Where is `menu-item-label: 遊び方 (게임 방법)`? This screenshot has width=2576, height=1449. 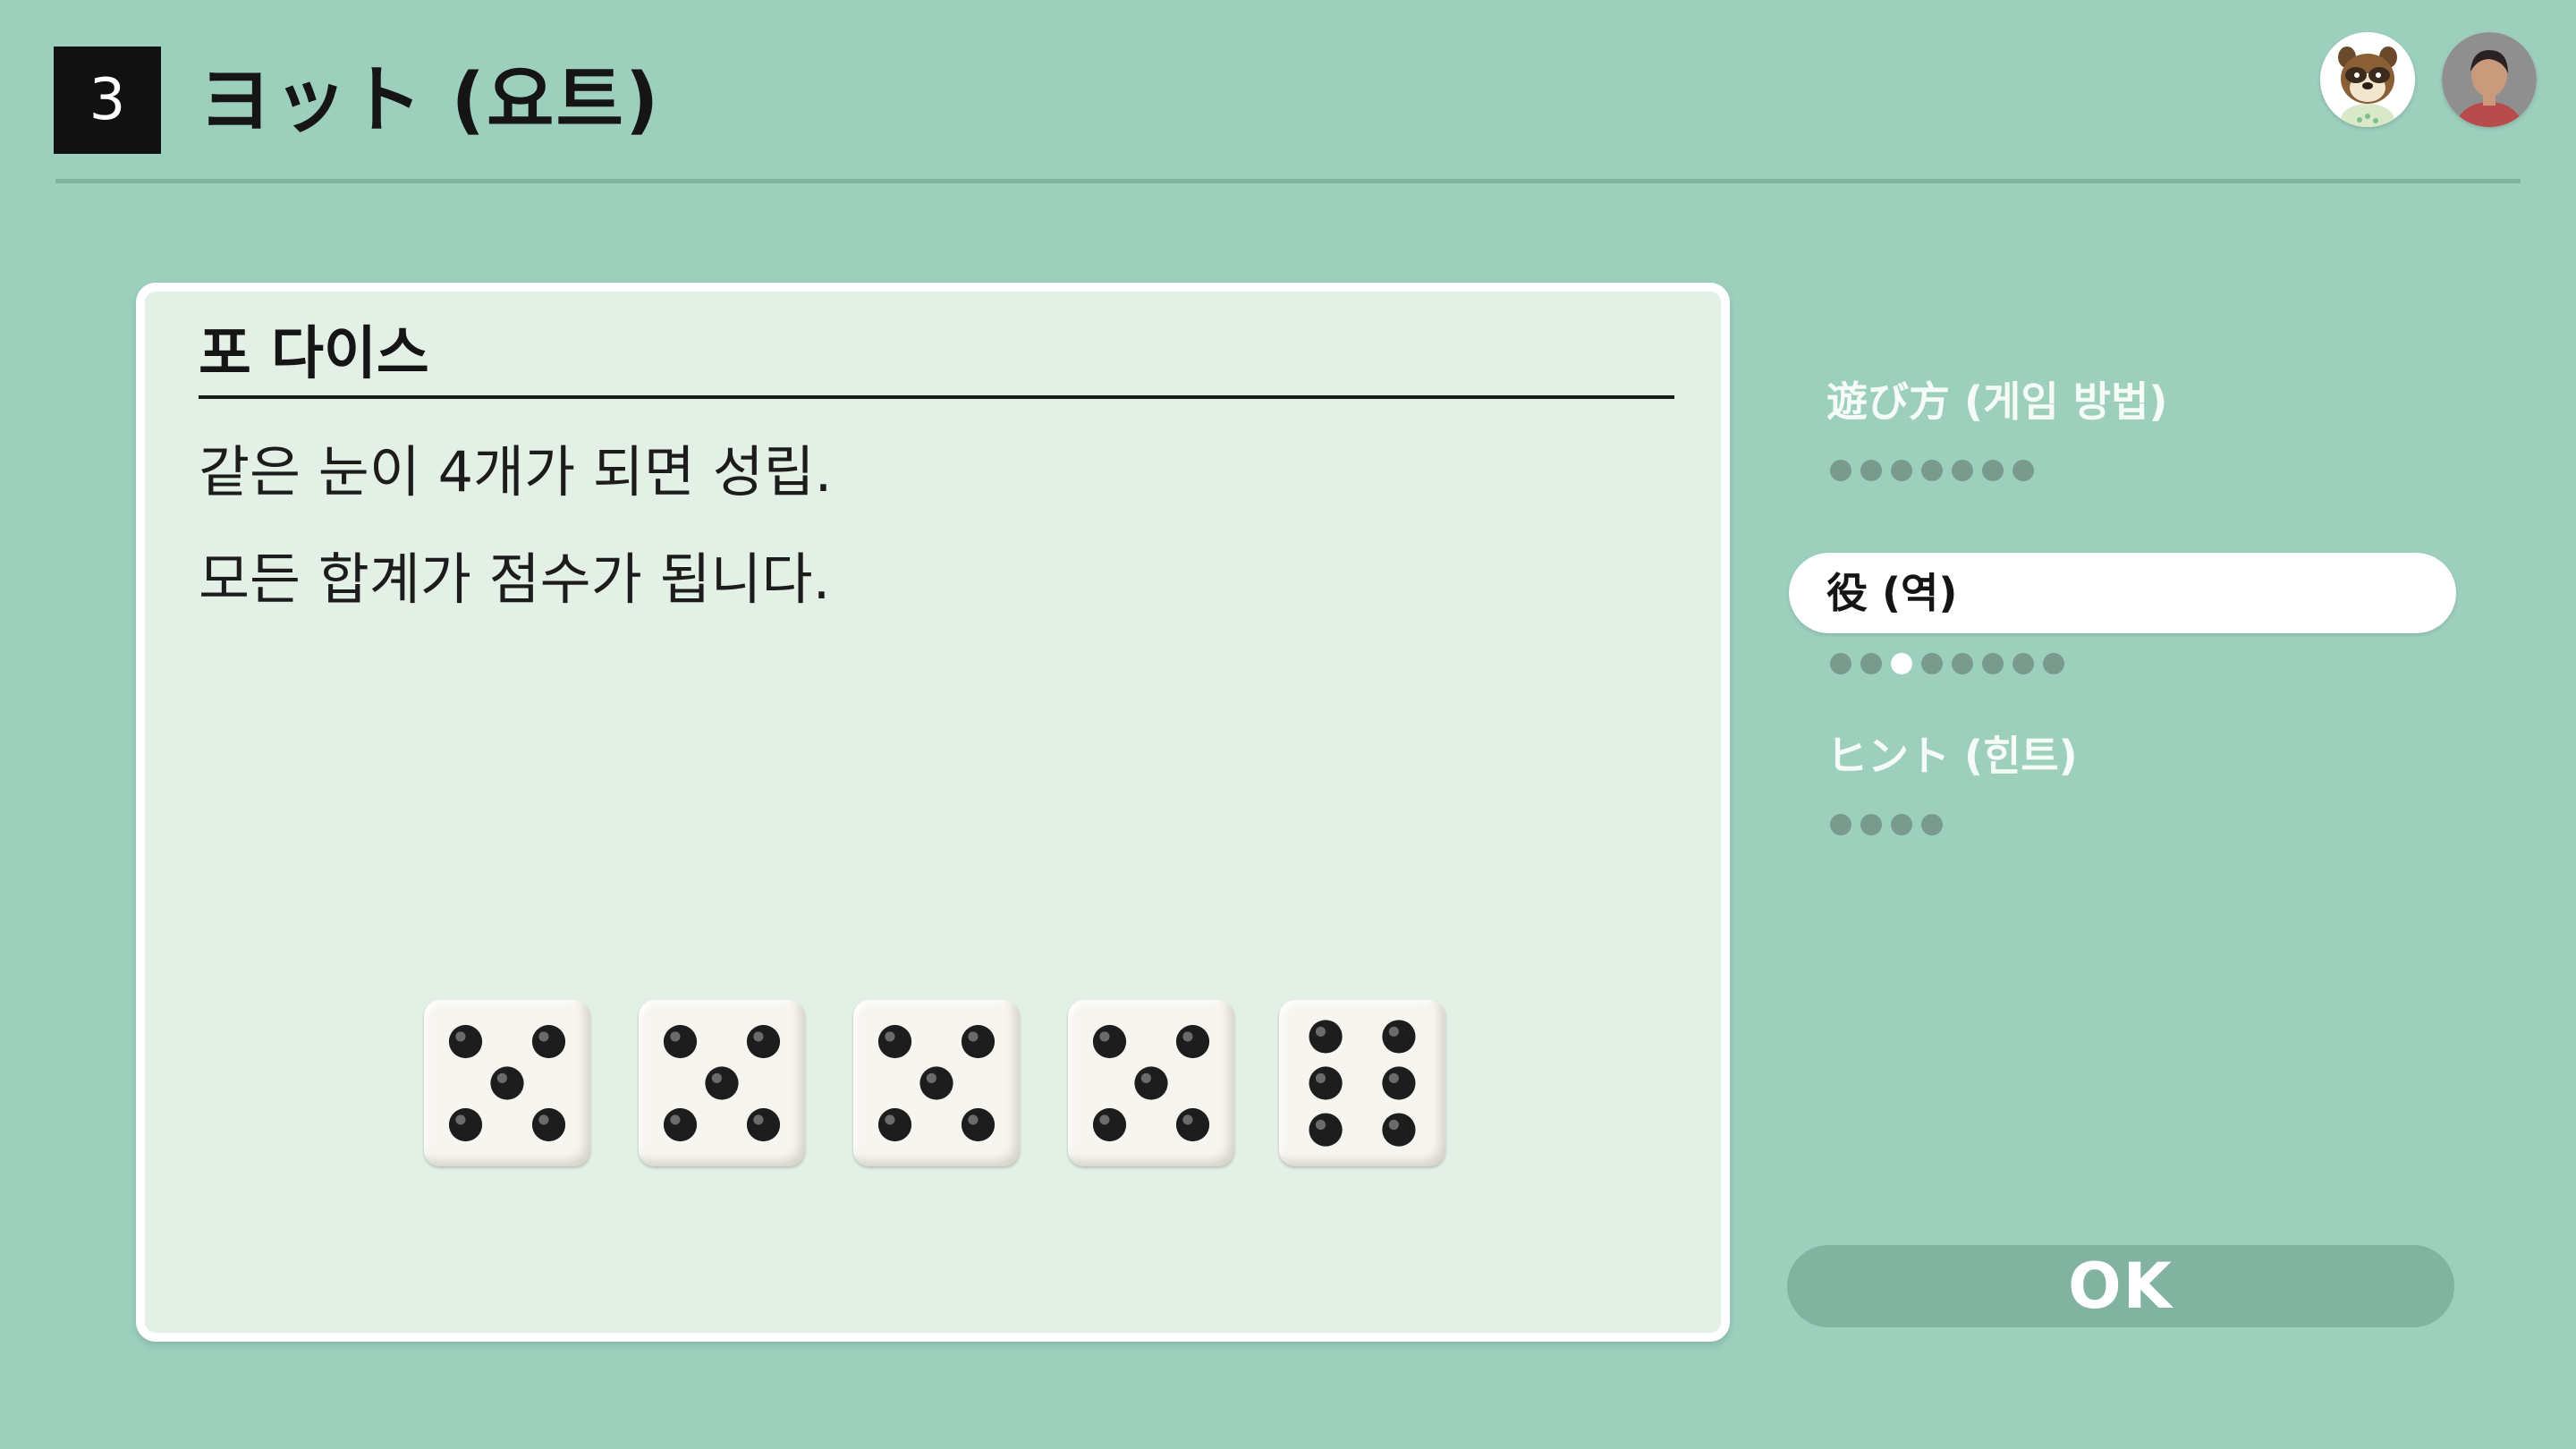
menu-item-label: 遊び方 (게임 방법) is located at coordinates (1997, 401).